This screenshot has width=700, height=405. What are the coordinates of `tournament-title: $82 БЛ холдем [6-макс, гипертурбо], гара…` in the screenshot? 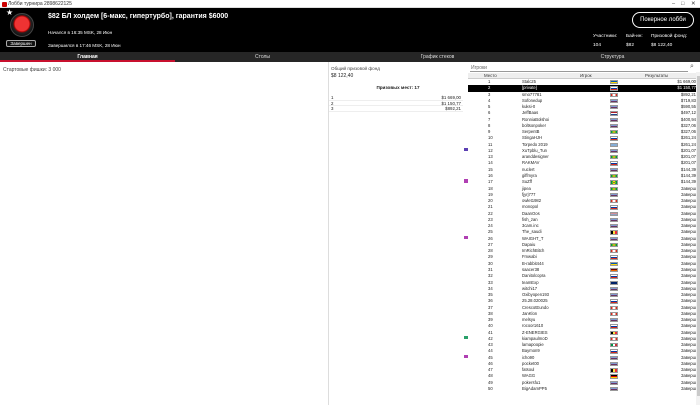 It's located at (138, 16).